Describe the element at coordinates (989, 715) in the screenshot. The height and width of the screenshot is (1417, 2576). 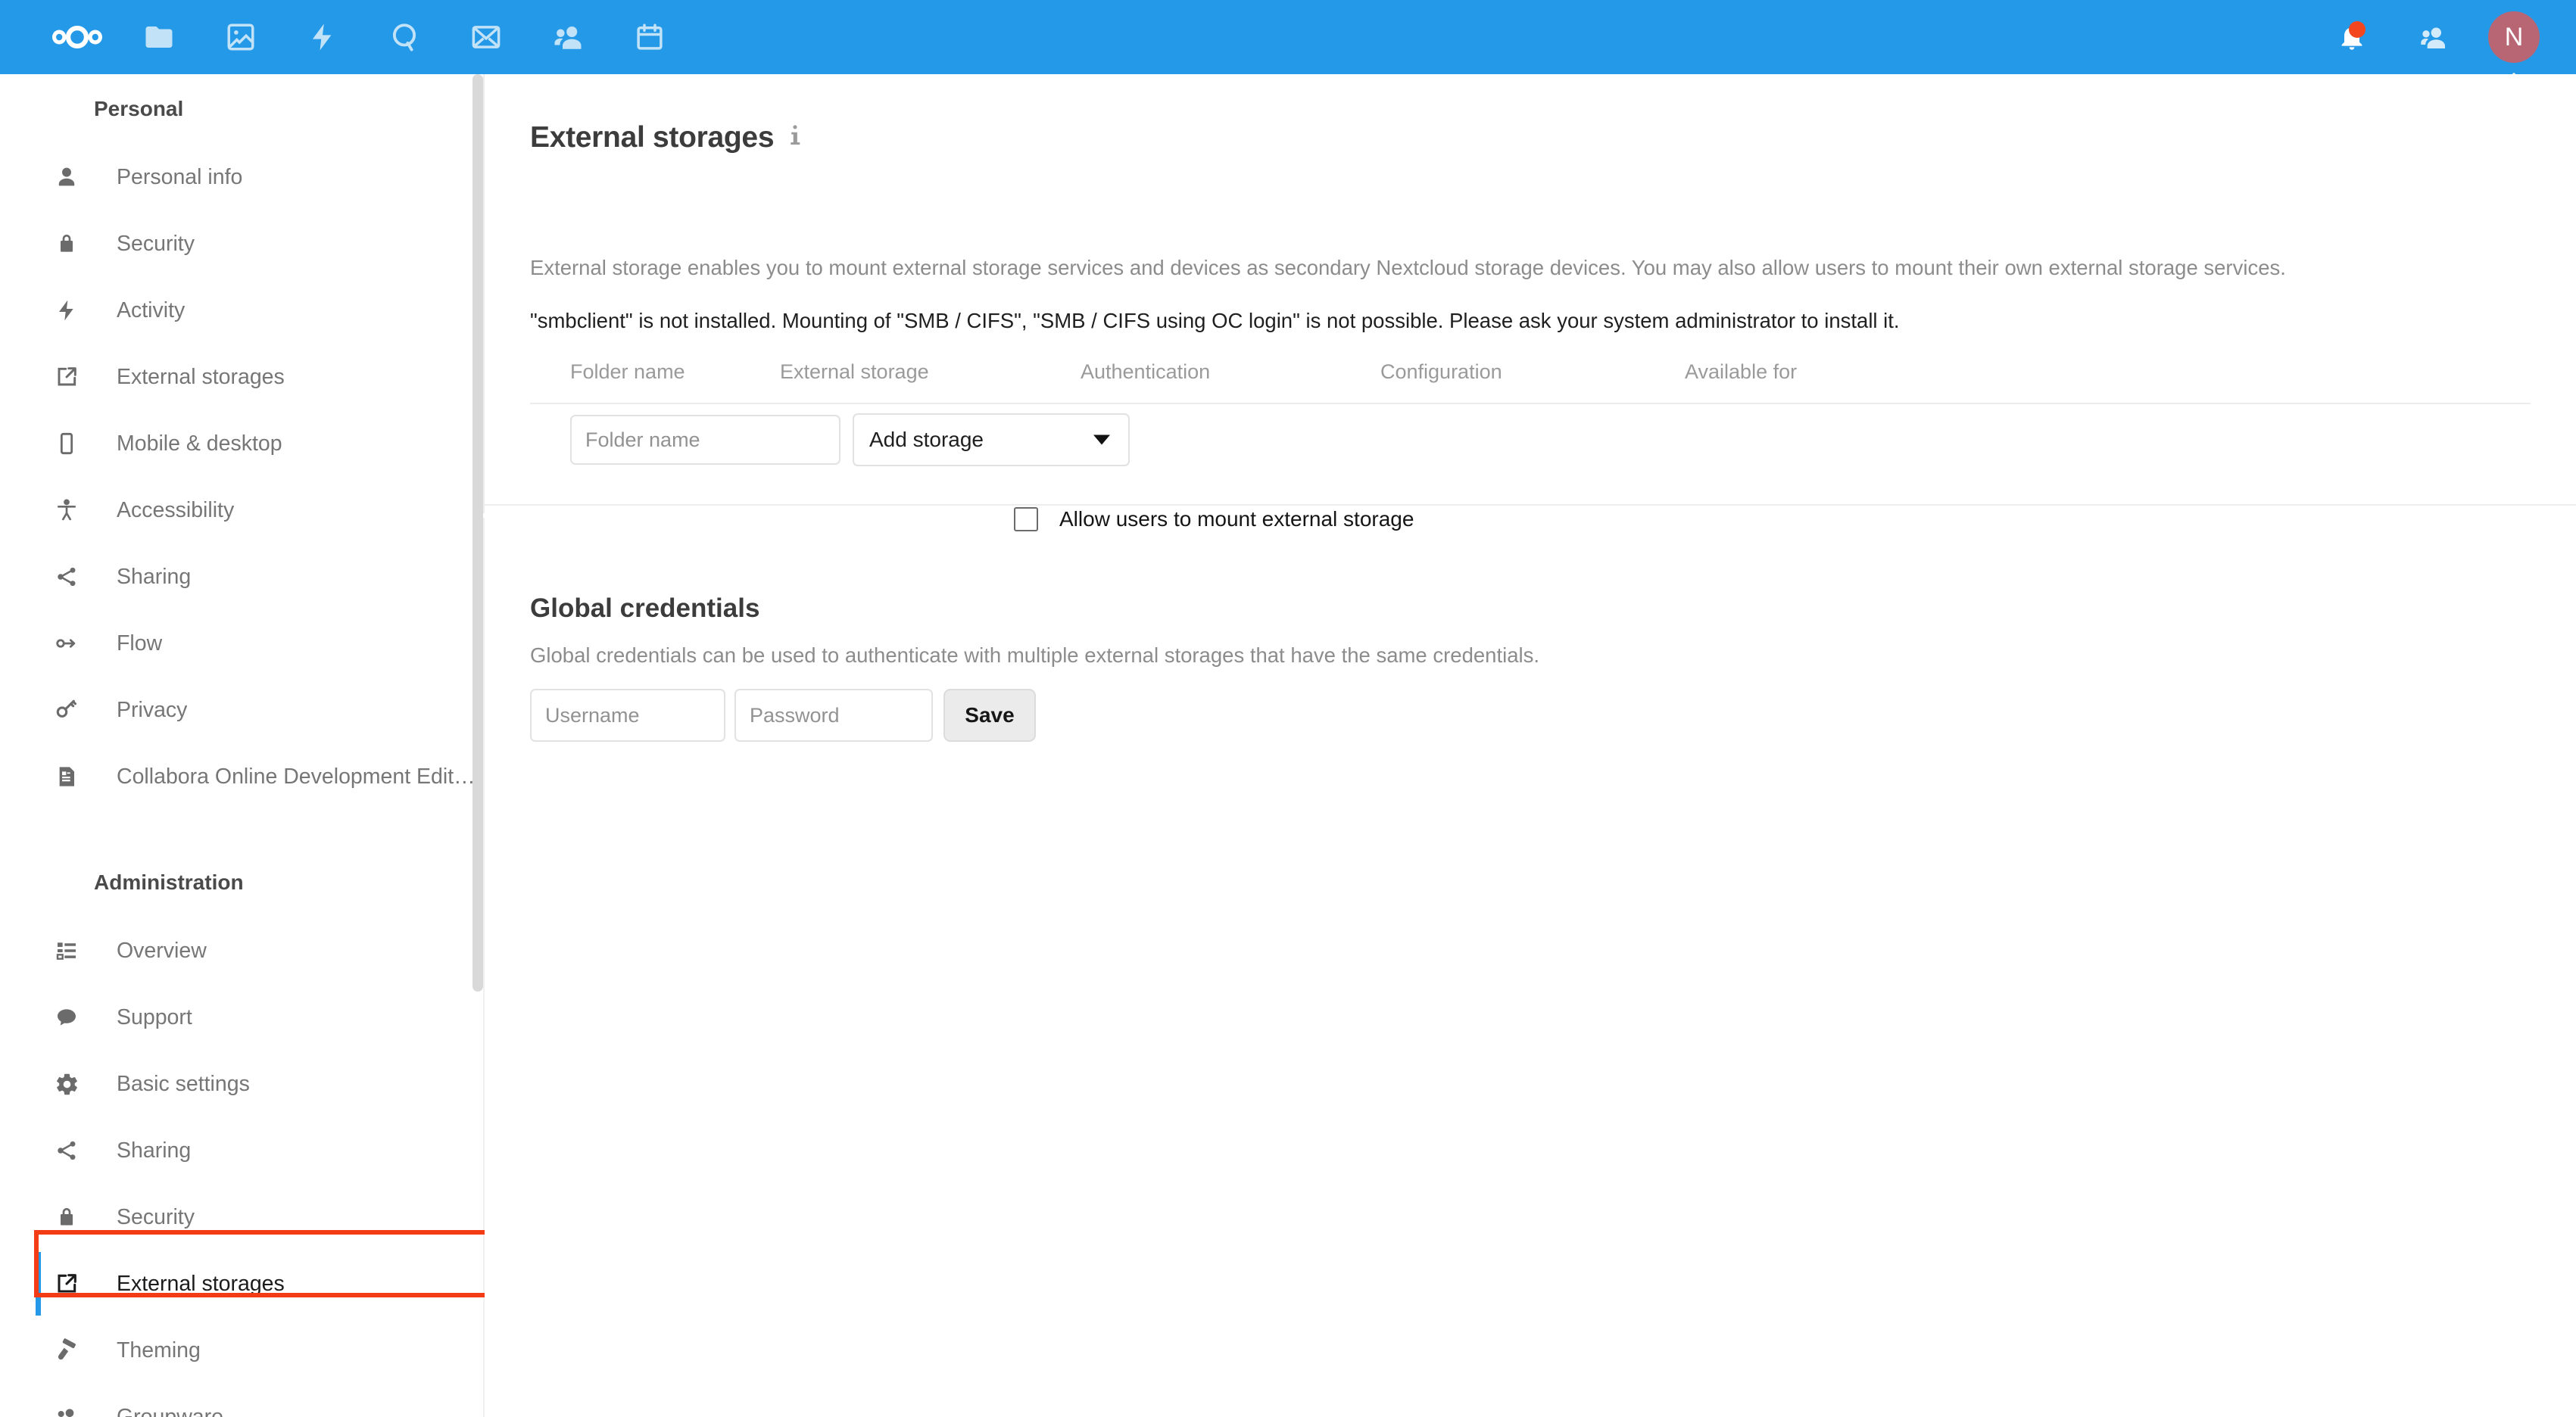
I see `save-button: Save` at that location.